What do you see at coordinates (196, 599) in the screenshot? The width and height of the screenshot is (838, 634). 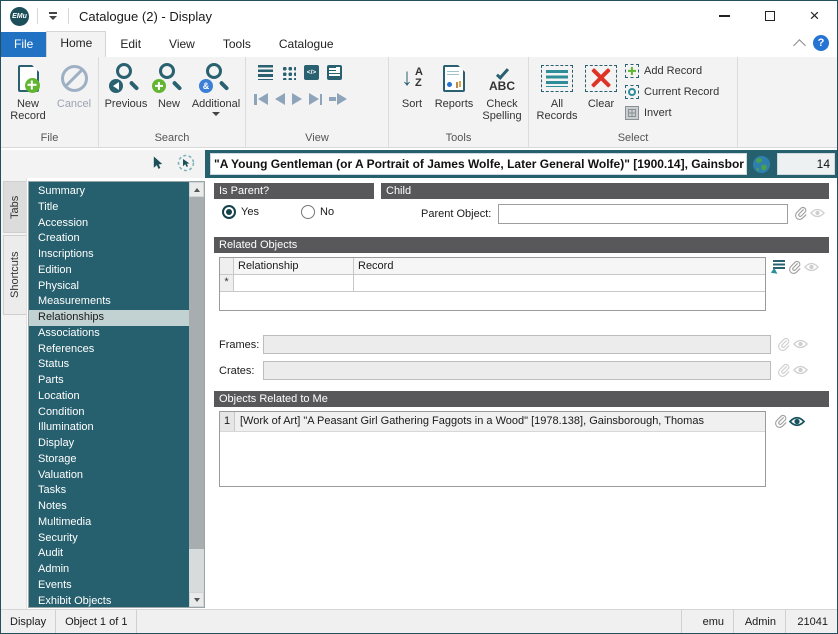 I see `scroll-down-icon` at bounding box center [196, 599].